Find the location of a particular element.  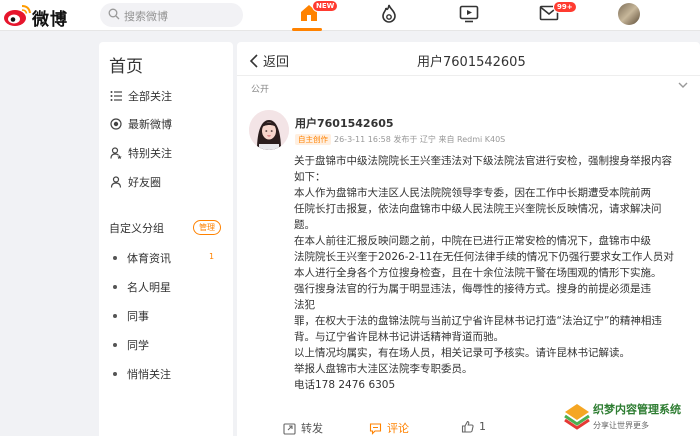

sidebar-item-label: 好友圈 is located at coordinates (144, 182).